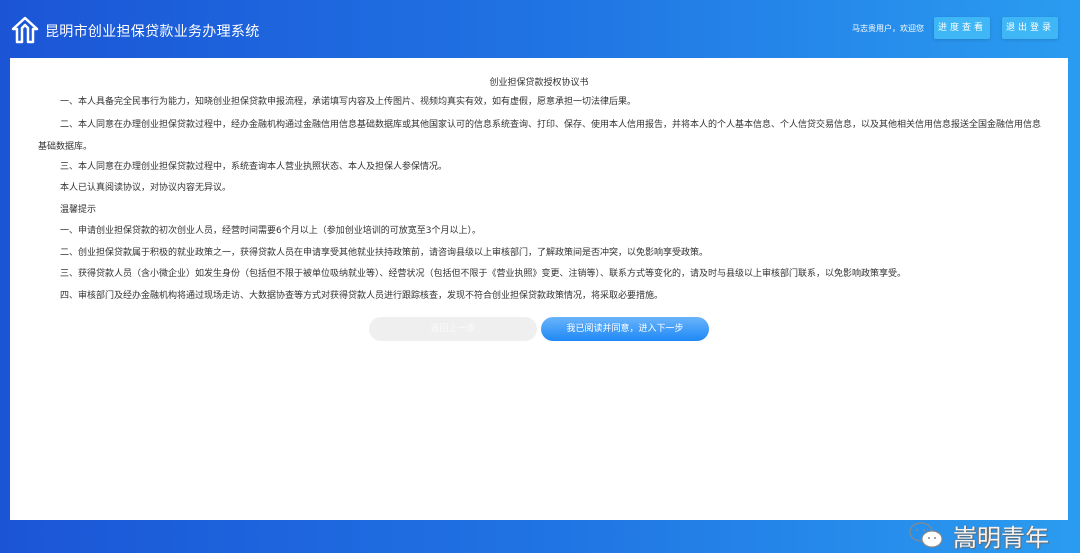  What do you see at coordinates (78, 210) in the screenshot?
I see `tips-heading: 温馨提示` at bounding box center [78, 210].